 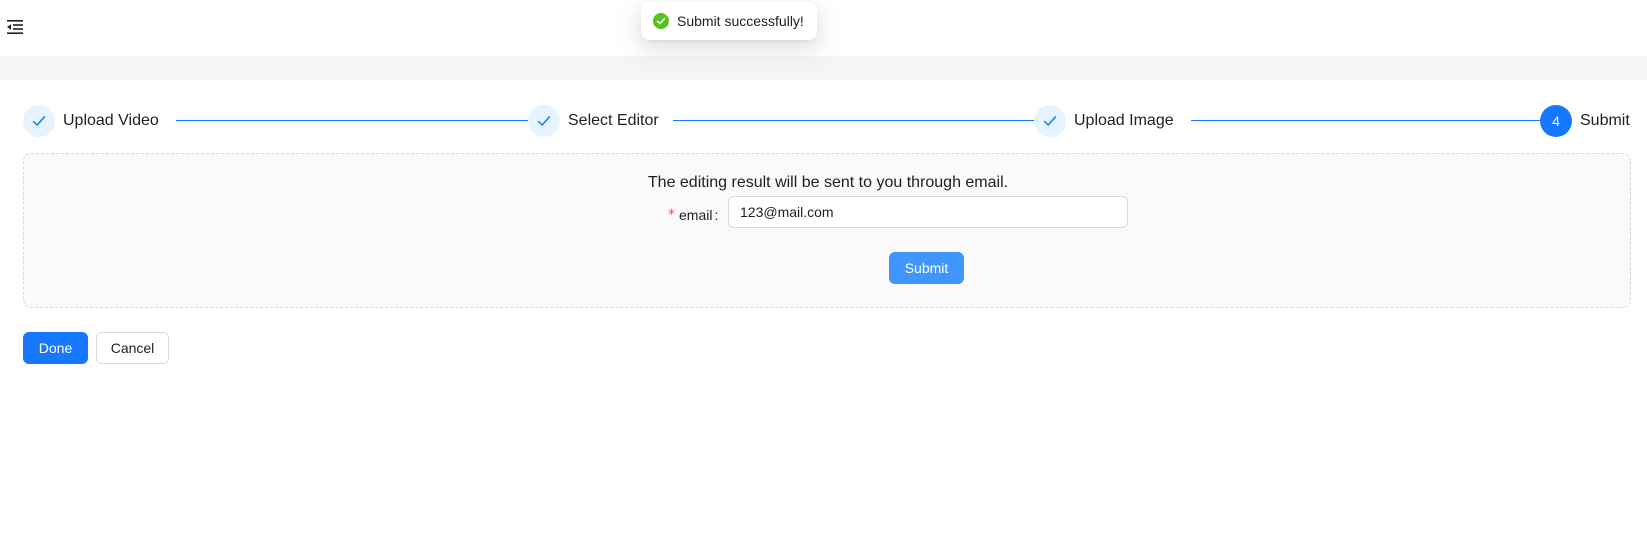 I want to click on step-select-editor: Select Editor, so click(x=593, y=121).